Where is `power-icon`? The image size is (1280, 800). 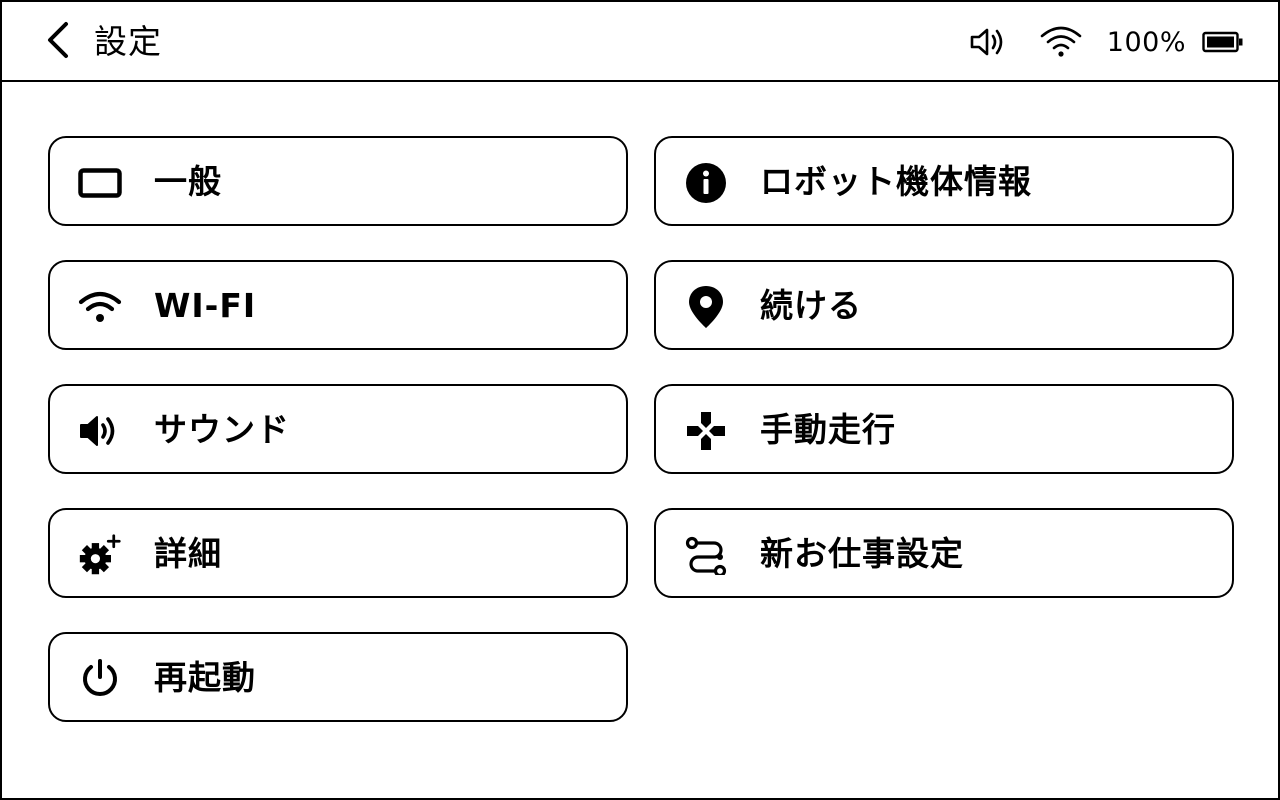
power-icon is located at coordinates (100, 679).